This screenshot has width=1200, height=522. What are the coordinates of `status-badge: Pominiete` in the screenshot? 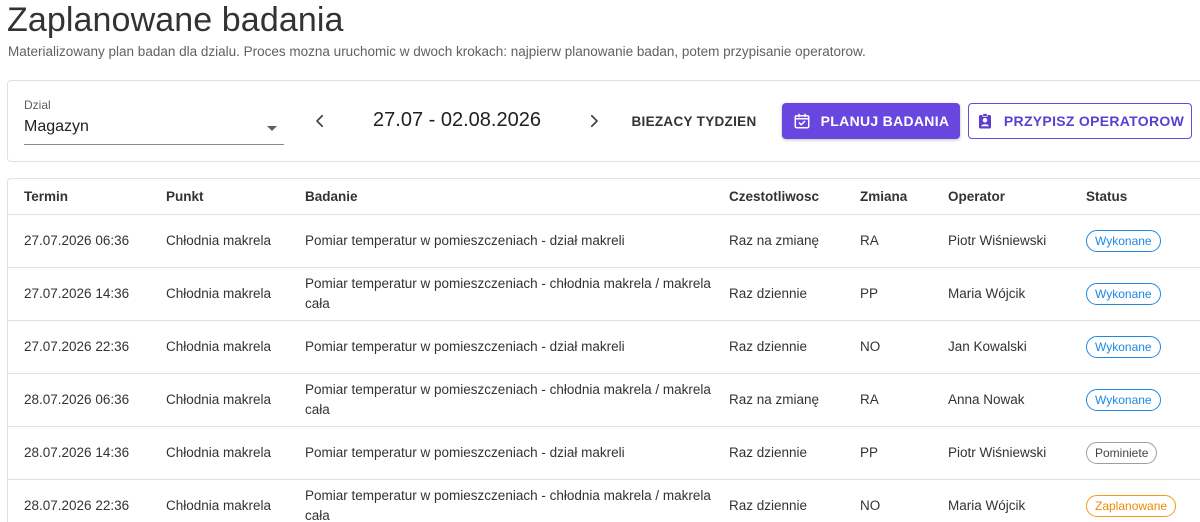 It's located at (1122, 452).